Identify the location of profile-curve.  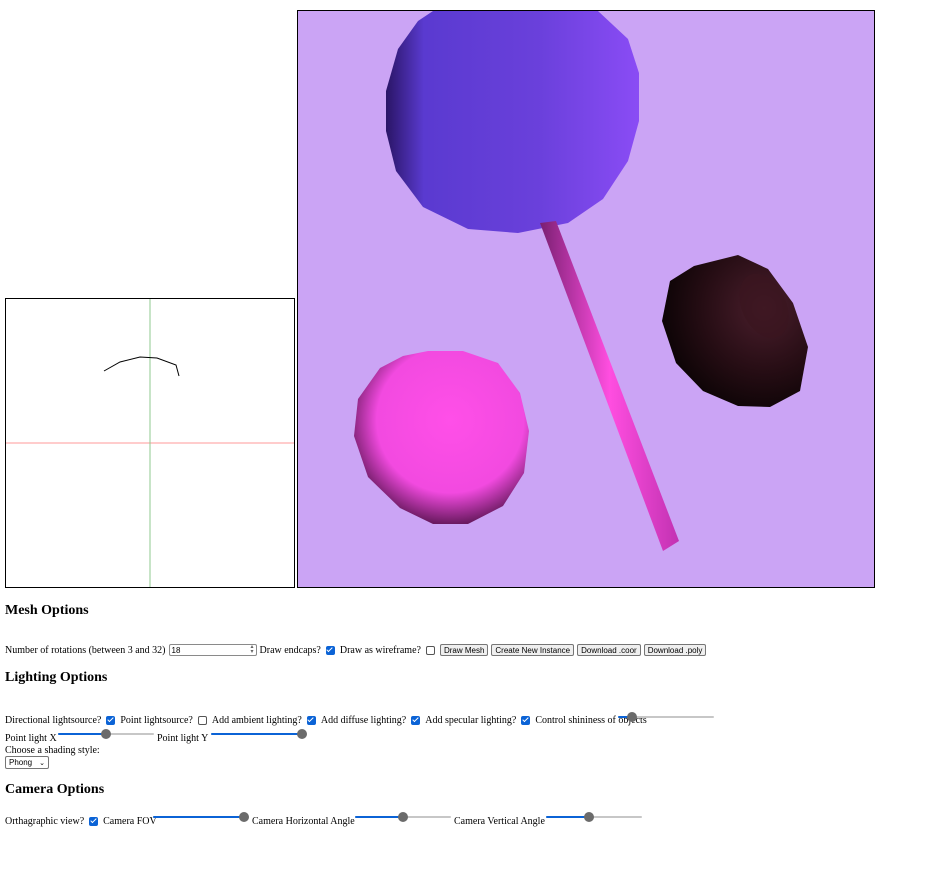
(141, 366).